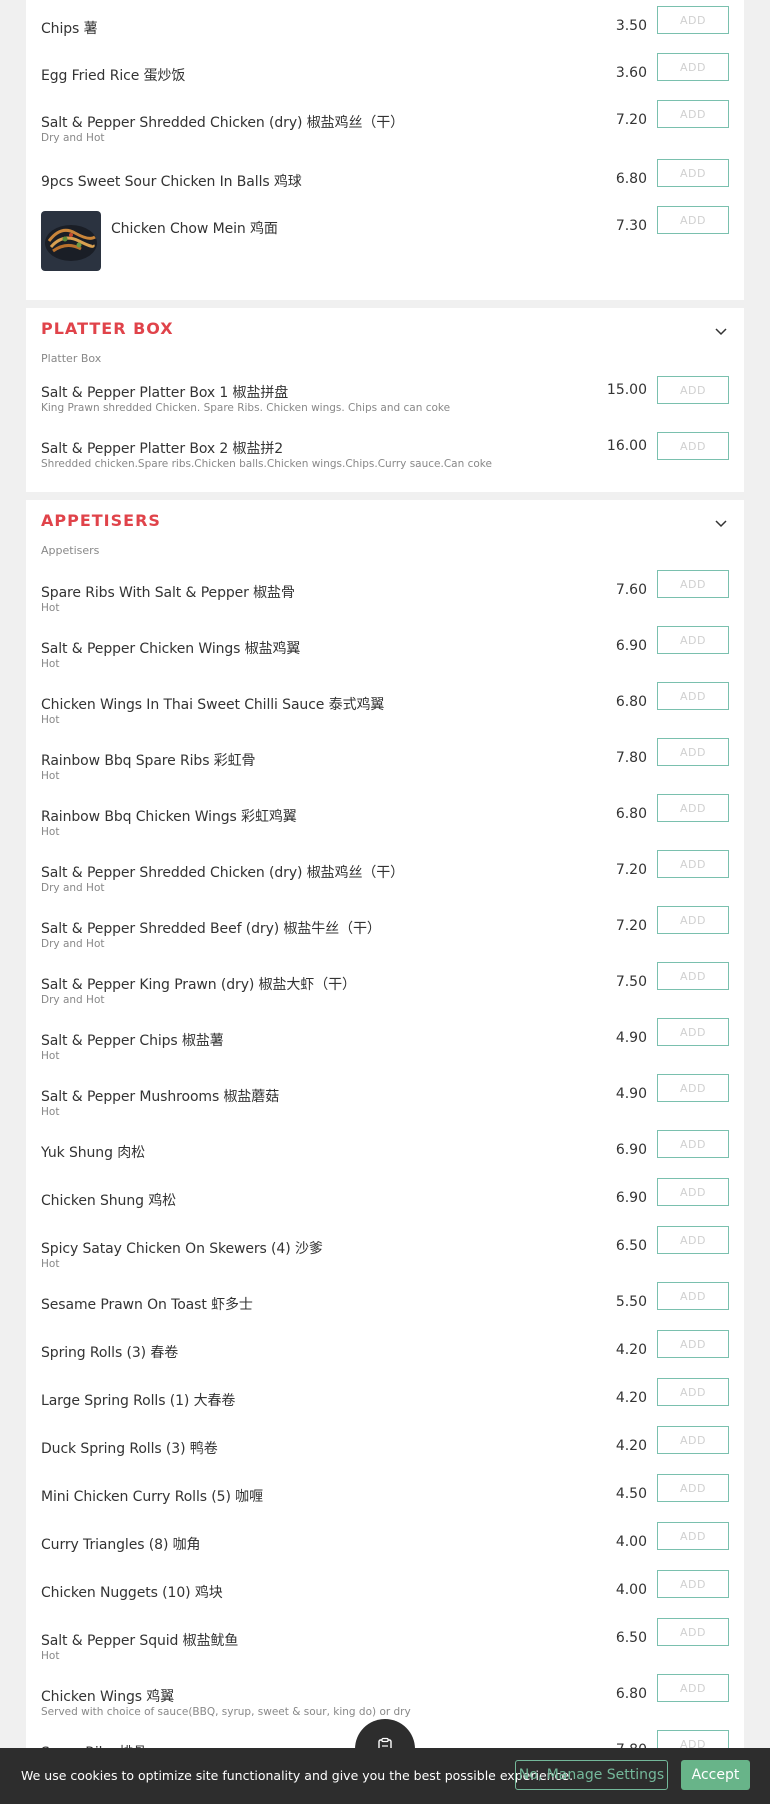  I want to click on item-name: Chicken Shung 鸡松, so click(109, 1201).